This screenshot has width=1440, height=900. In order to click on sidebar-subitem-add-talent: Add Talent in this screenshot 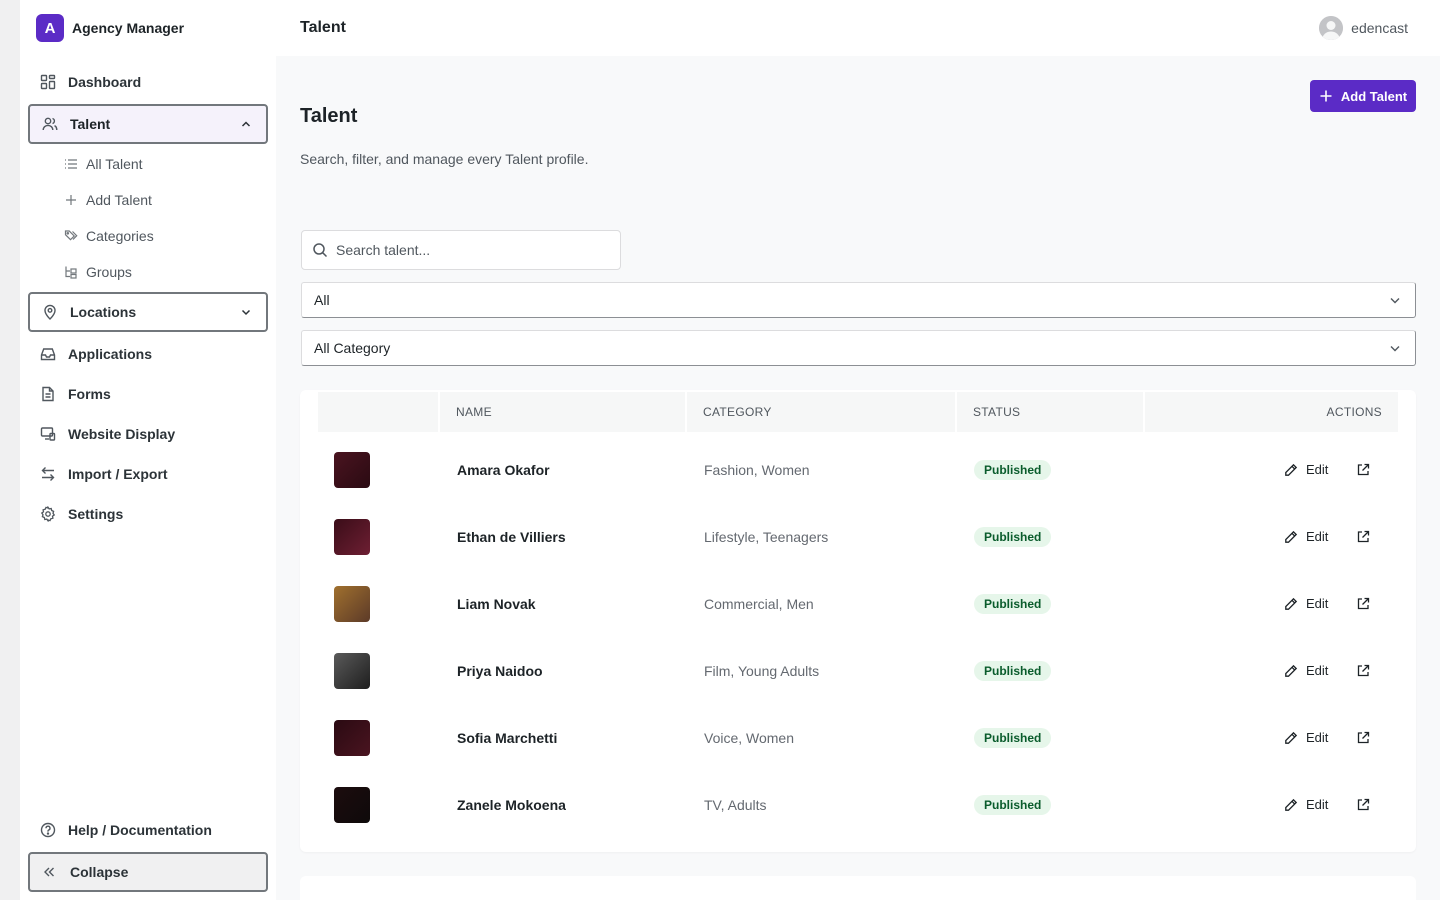, I will do `click(108, 200)`.